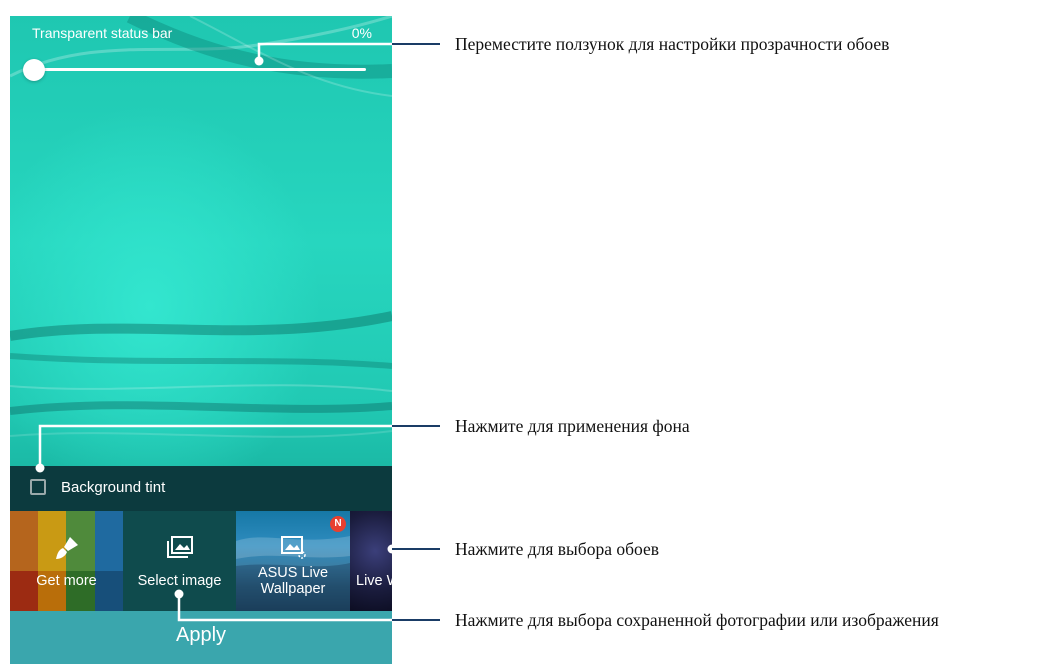  What do you see at coordinates (557, 549) in the screenshot?
I see `callout-picker-text: Нажмите для выбора обоев` at bounding box center [557, 549].